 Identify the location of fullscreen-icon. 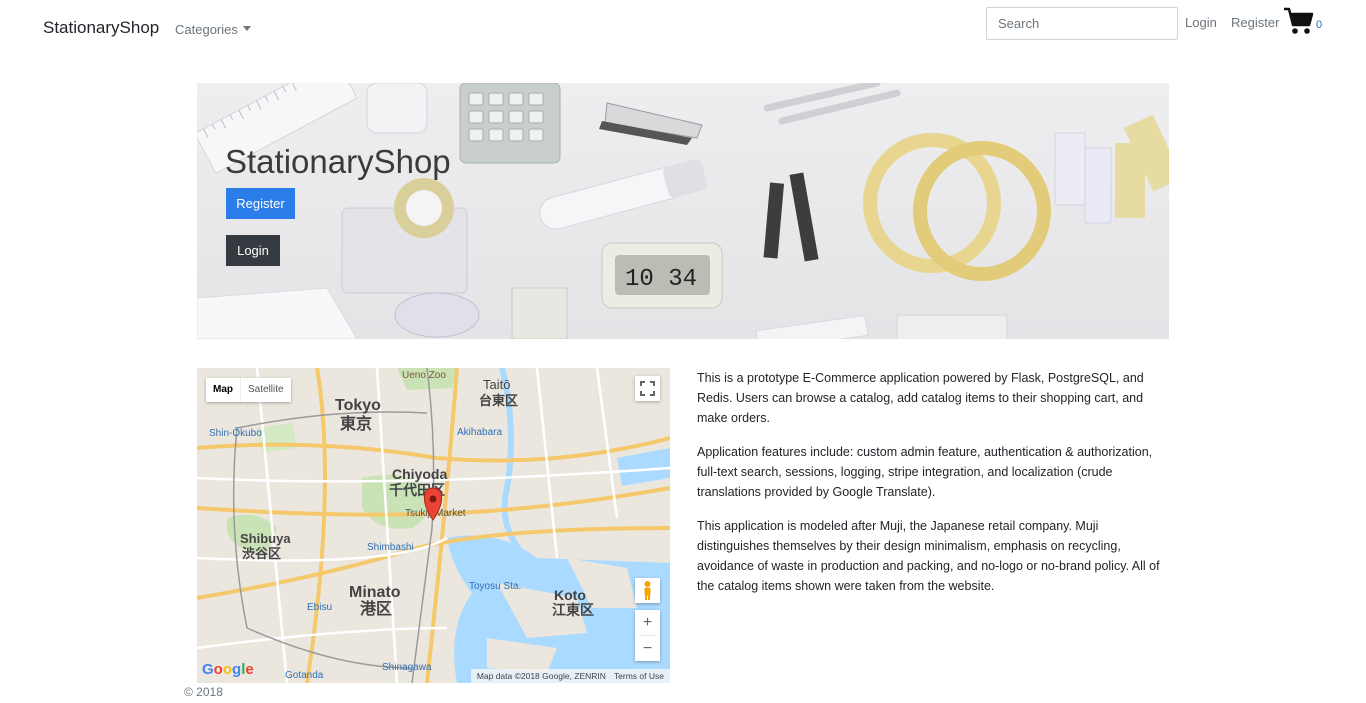
(647, 388).